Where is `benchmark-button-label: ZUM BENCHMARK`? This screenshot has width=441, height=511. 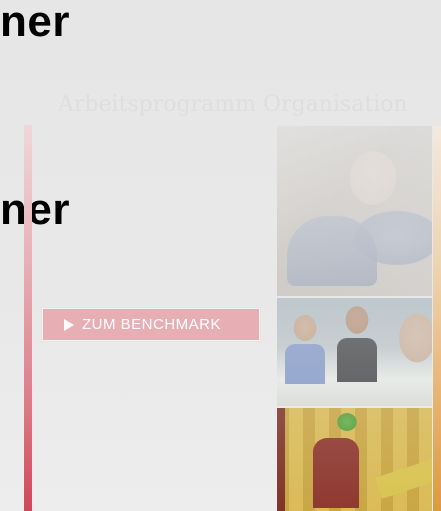 benchmark-button-label: ZUM BENCHMARK is located at coordinates (152, 324).